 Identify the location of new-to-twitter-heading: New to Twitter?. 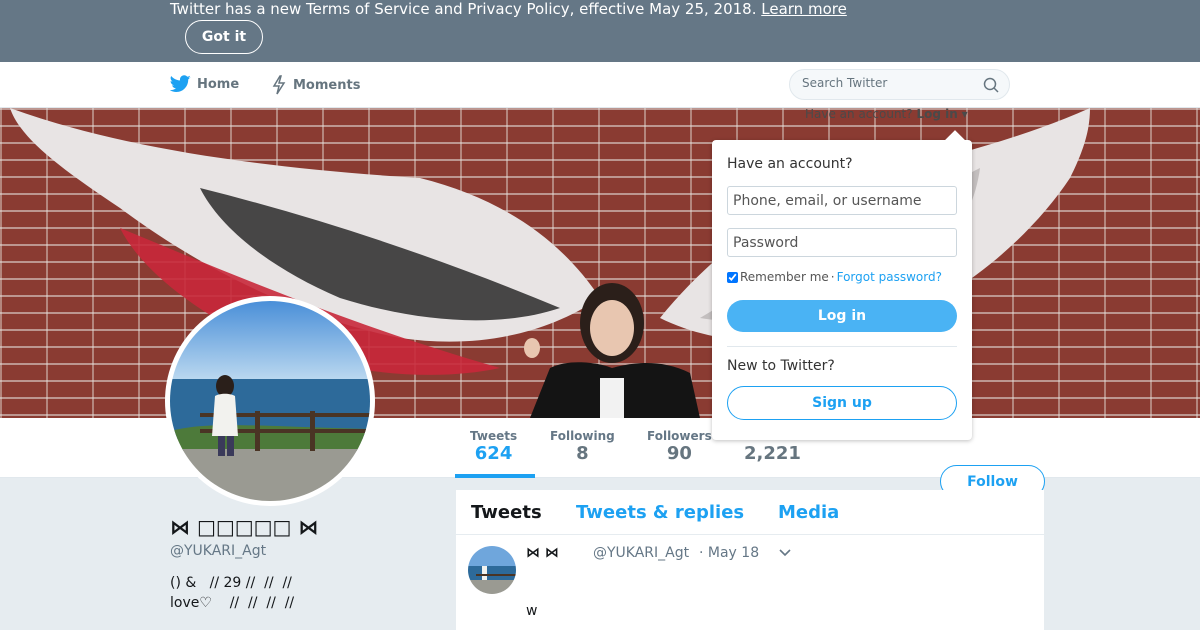
(781, 366).